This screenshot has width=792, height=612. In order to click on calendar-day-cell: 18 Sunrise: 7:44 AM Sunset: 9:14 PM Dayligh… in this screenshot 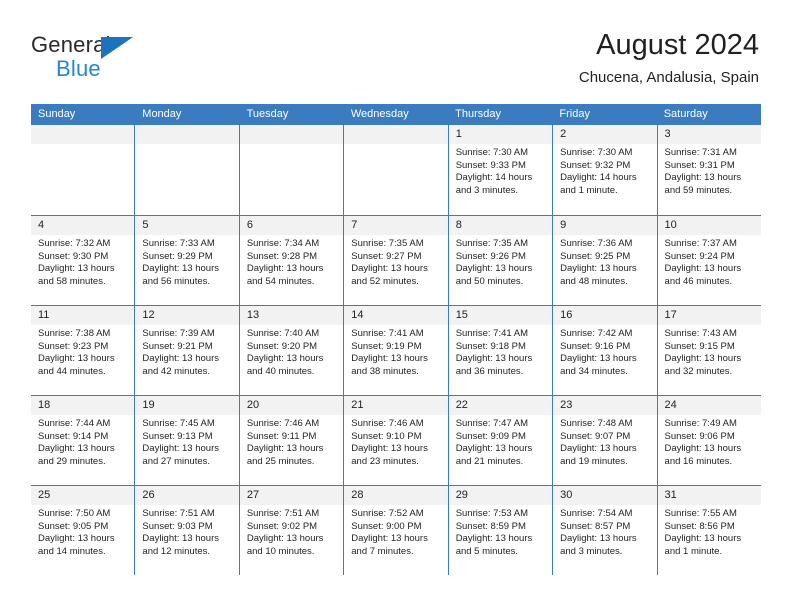, I will do `click(83, 440)`.